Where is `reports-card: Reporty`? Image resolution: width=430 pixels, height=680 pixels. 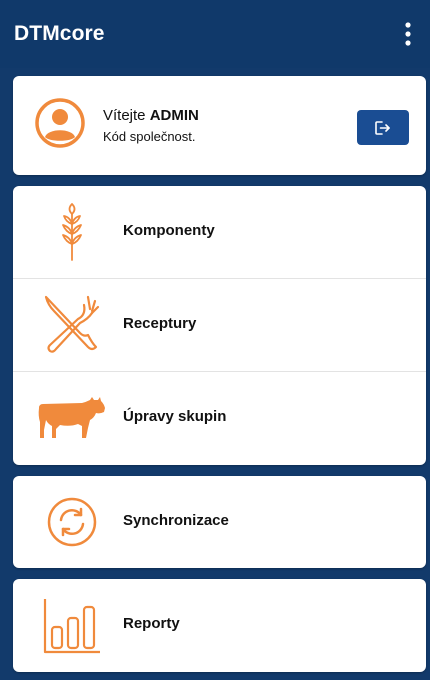
reports-card: Reporty is located at coordinates (219, 625).